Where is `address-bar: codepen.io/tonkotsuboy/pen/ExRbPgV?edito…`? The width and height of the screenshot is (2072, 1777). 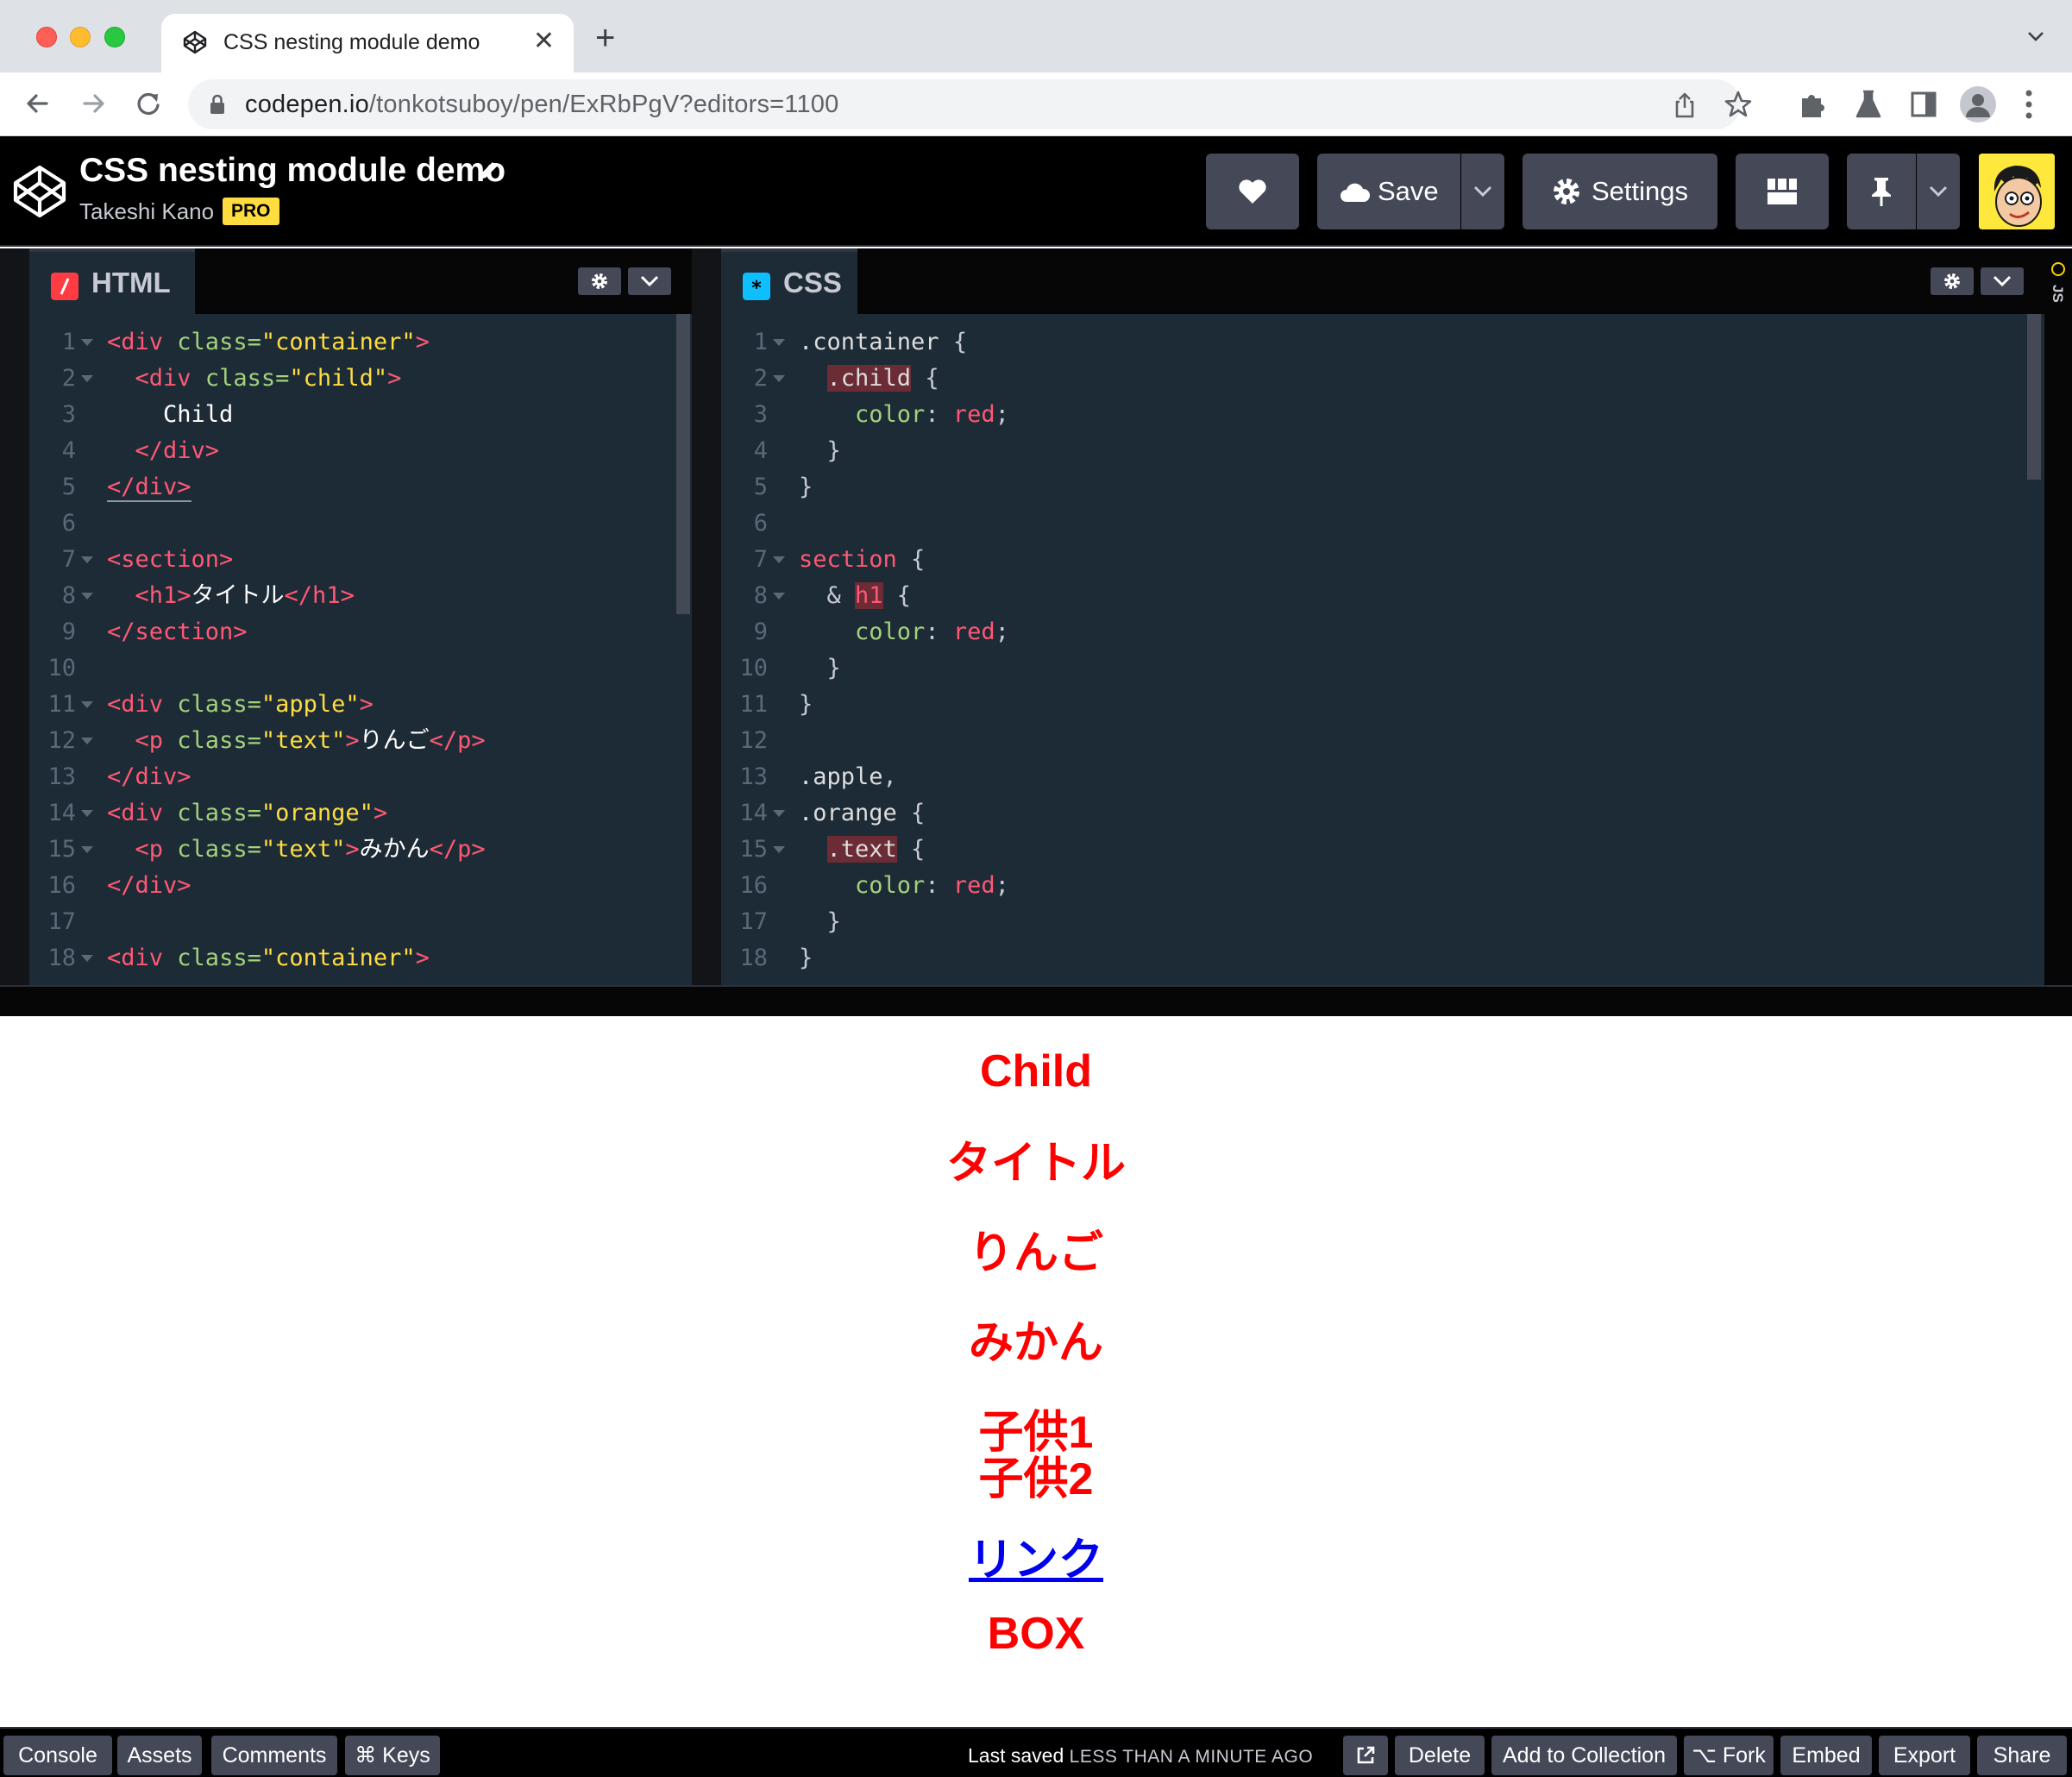
address-bar: codepen.io/tonkotsuboy/pen/ExRbPgV?edito… is located at coordinates (970, 104).